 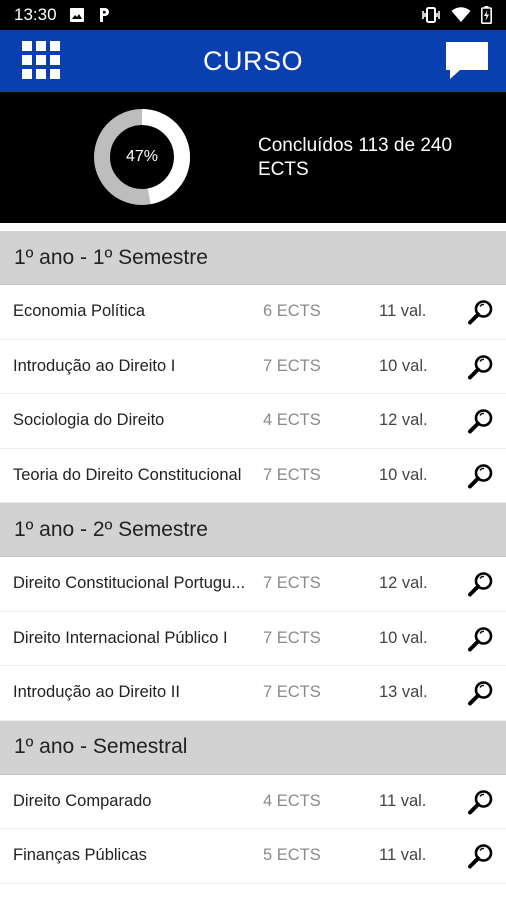 I want to click on course-row: Economia Política 6 ECTS 11 val., so click(x=253, y=312).